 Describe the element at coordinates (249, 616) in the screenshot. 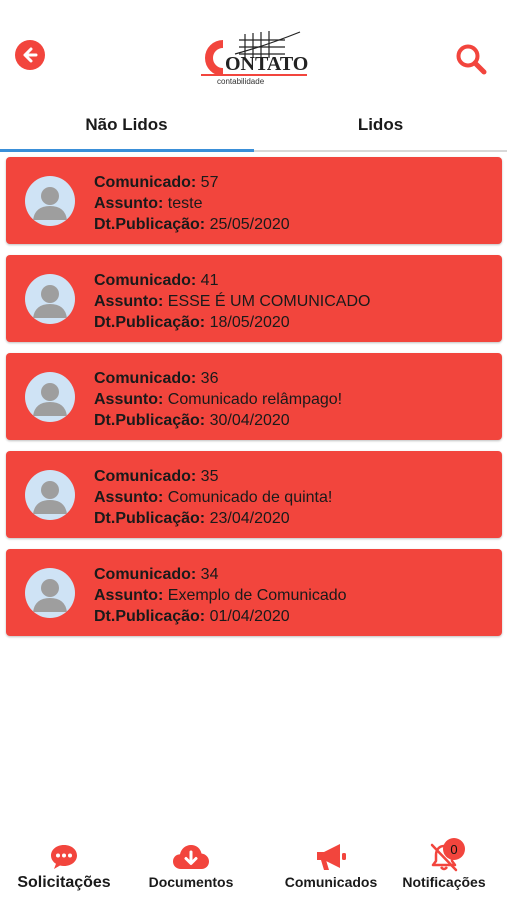

I see `publicacao-date: 01/04/2020` at that location.